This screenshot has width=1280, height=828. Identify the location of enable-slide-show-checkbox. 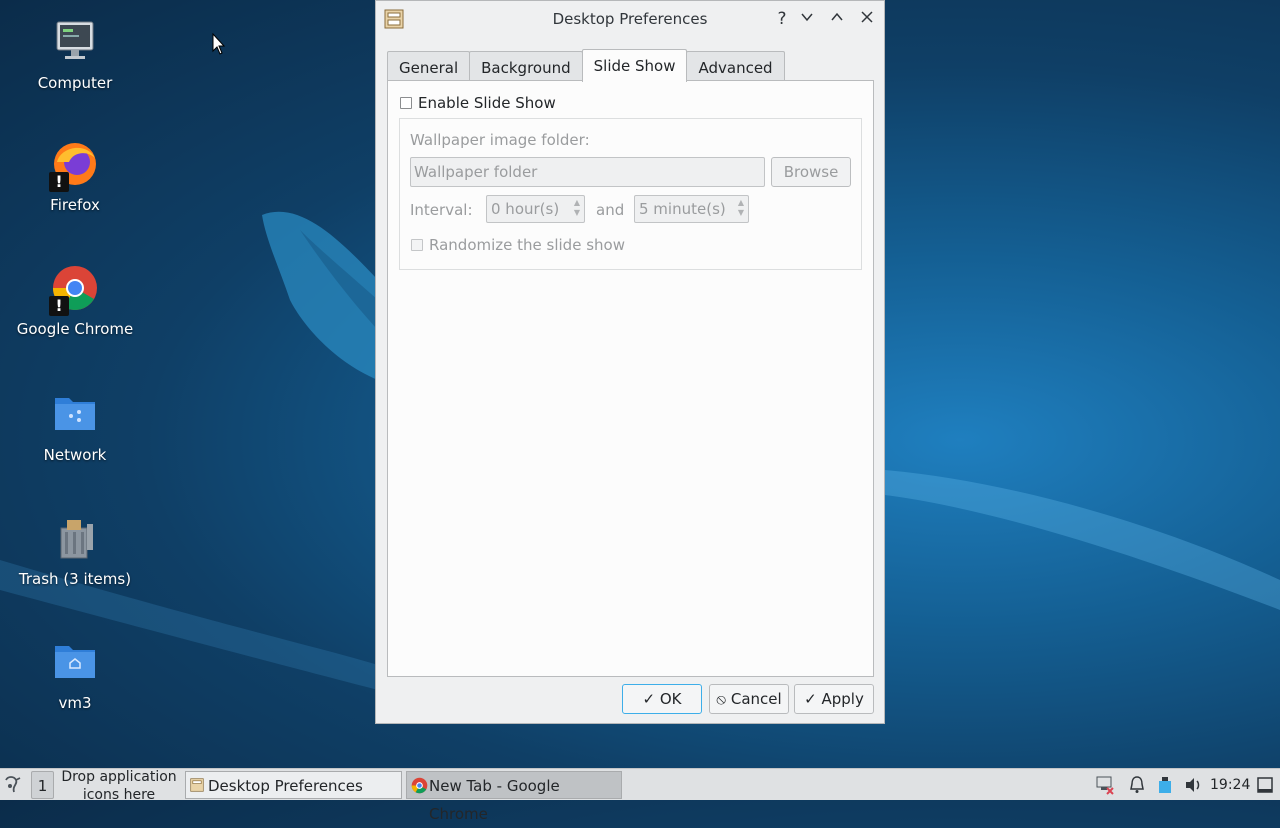
(406, 103).